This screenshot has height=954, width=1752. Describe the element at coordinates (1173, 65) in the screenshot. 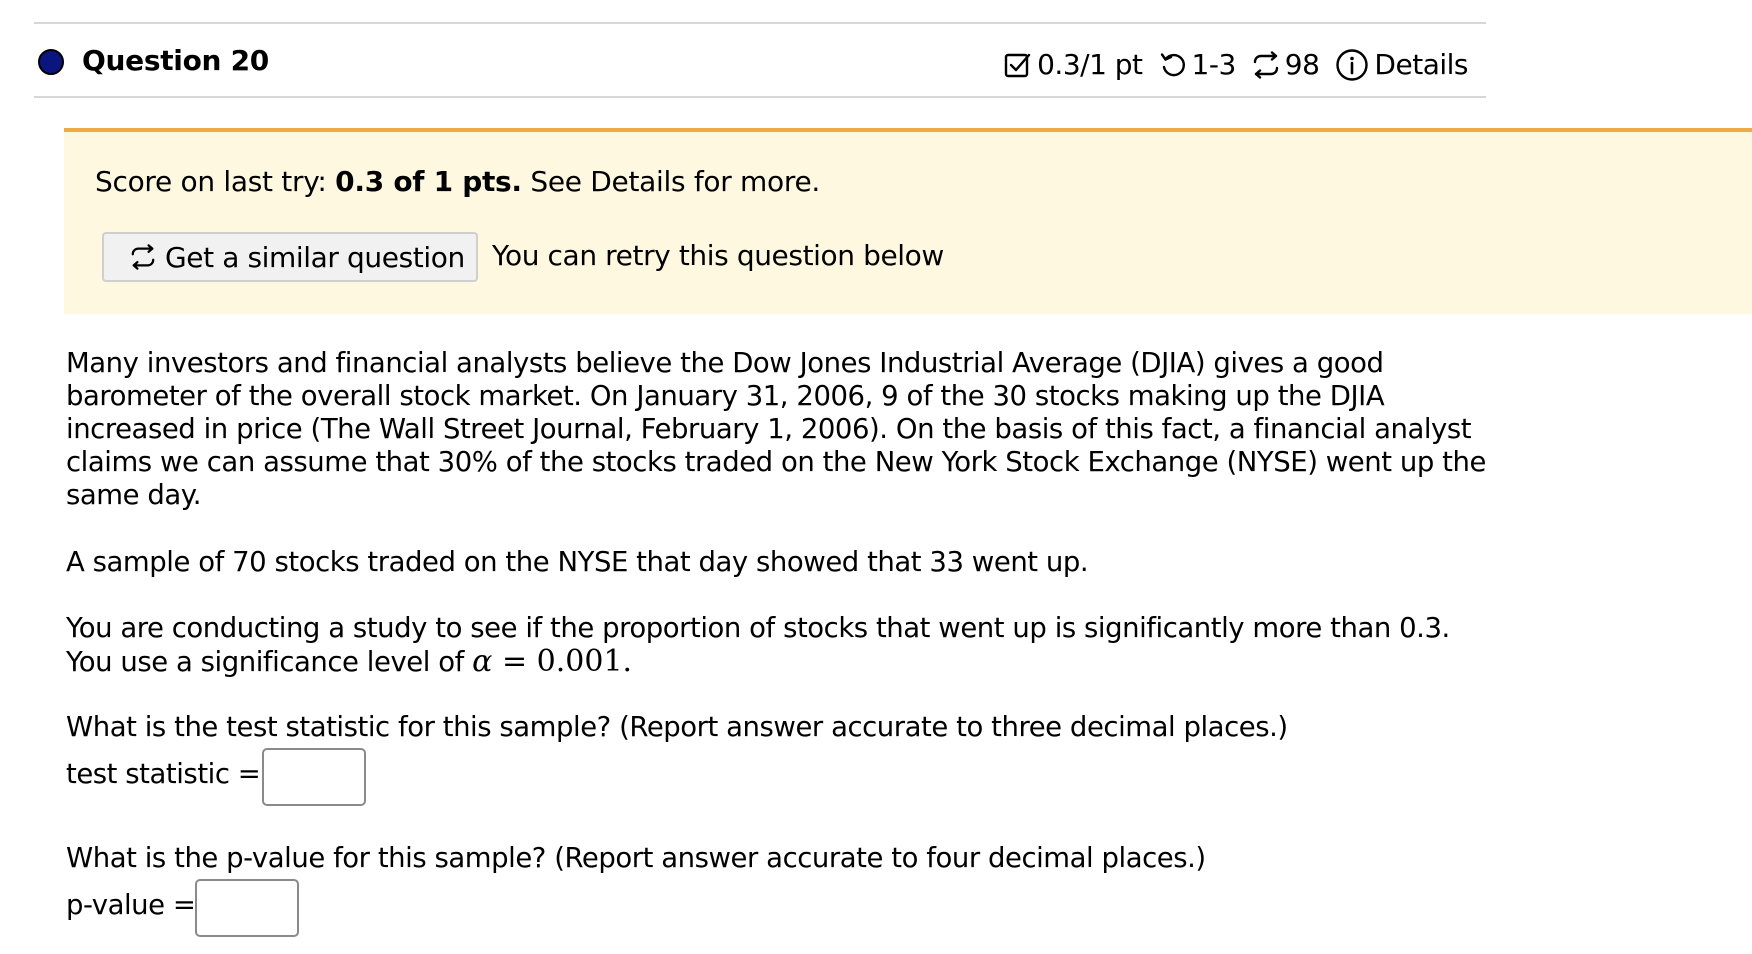

I see `retry-icon` at that location.